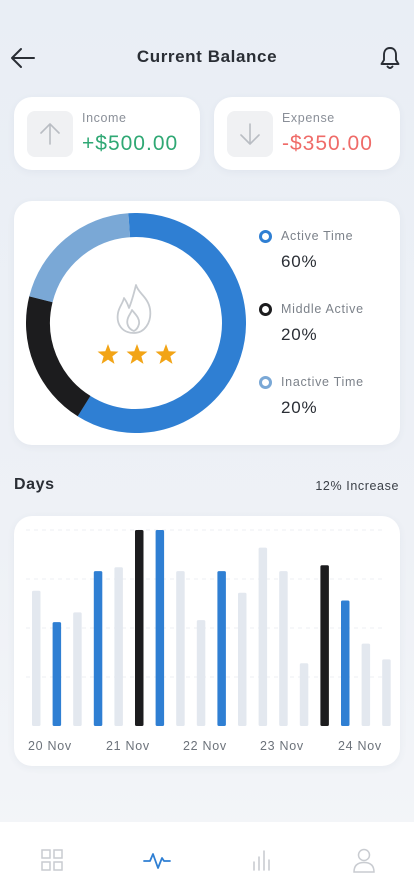 Image resolution: width=414 pixels, height=896 pixels. I want to click on expense-label: Expense, so click(308, 118).